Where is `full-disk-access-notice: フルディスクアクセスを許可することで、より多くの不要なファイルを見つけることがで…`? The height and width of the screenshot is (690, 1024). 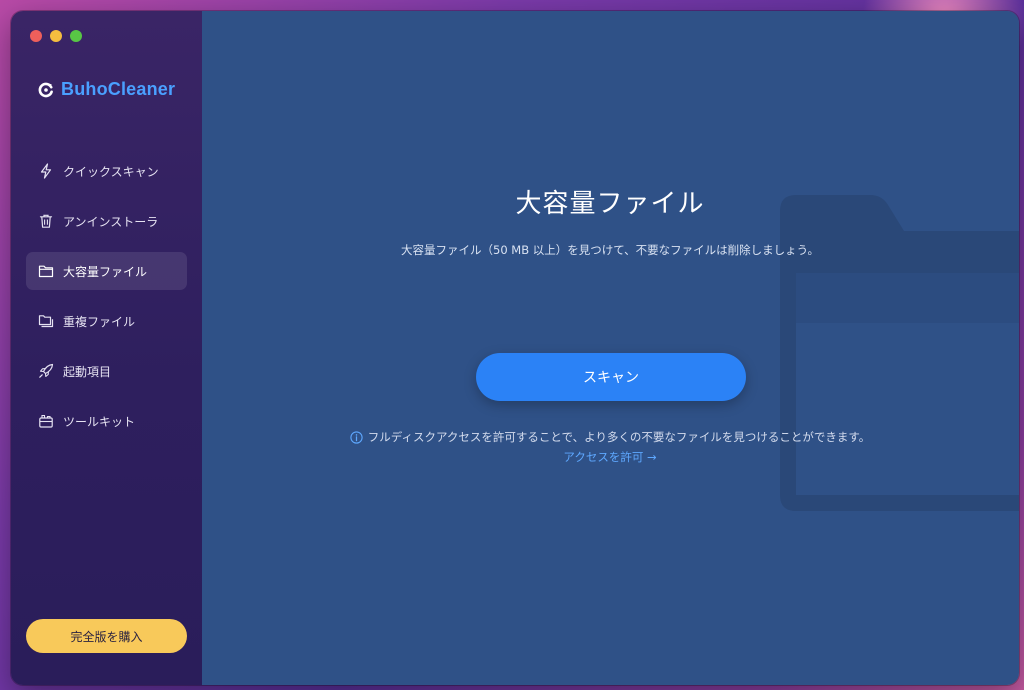
full-disk-access-notice: フルディスクアクセスを許可することで、より多くの不要なファイルを見つけることがで… is located at coordinates (610, 437).